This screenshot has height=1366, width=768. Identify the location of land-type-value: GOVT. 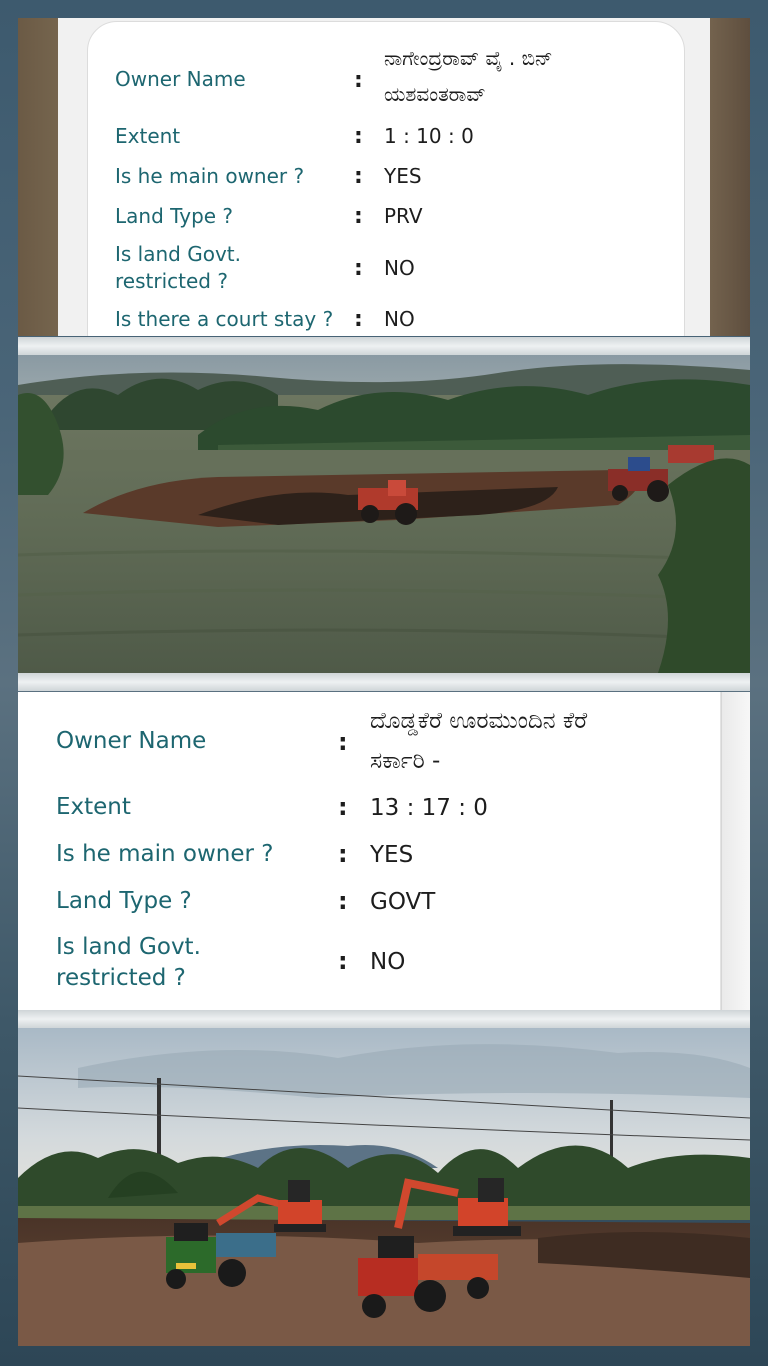
(403, 902).